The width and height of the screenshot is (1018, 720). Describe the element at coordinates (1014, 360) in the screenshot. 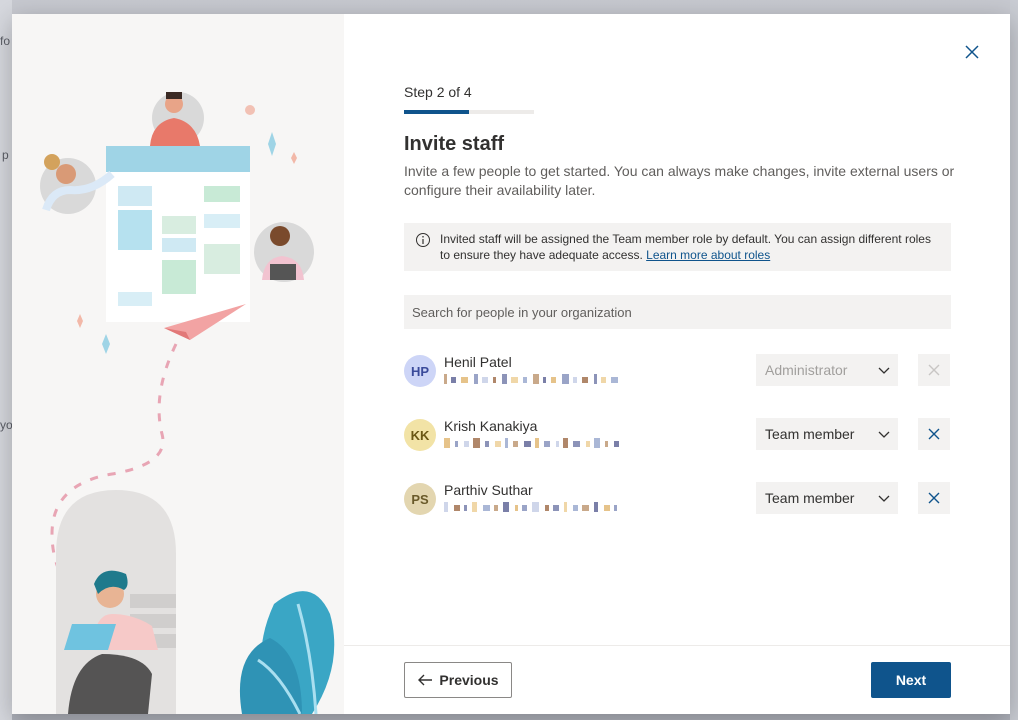

I see `background-right-strip` at that location.